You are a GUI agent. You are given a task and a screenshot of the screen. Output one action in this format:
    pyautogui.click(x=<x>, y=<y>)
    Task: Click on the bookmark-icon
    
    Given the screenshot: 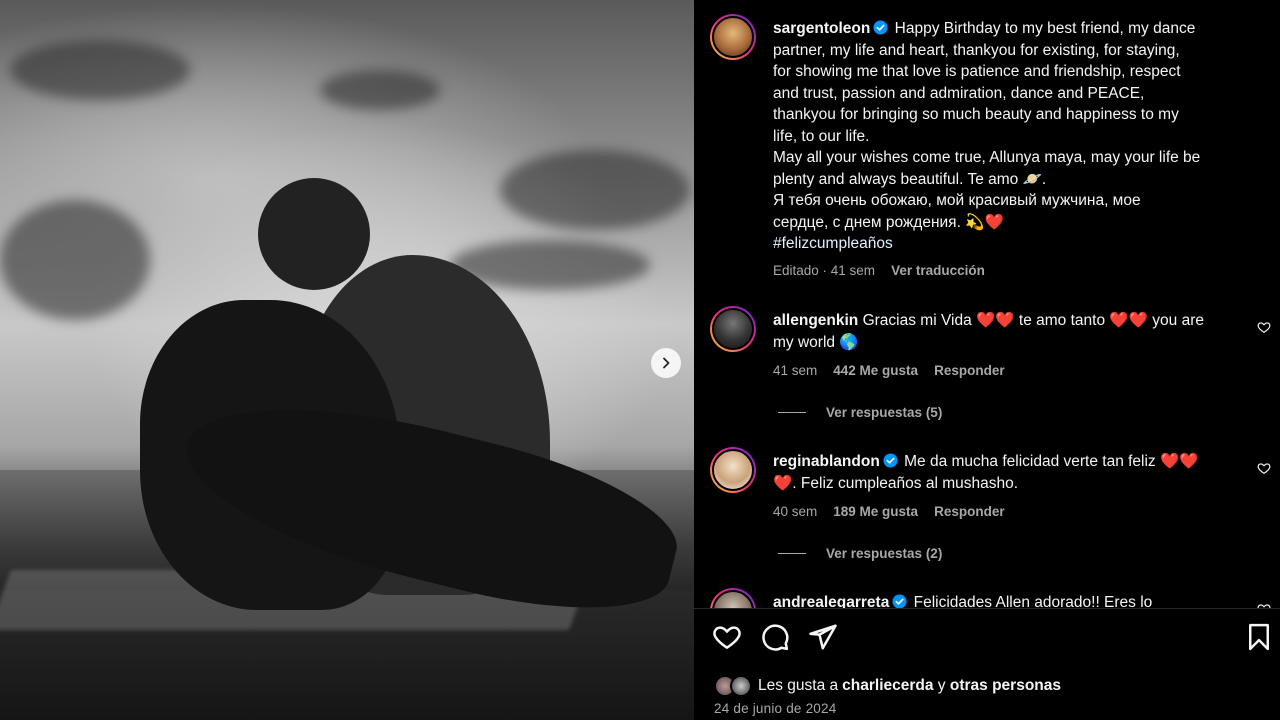 What is the action you would take?
    pyautogui.click(x=1259, y=637)
    